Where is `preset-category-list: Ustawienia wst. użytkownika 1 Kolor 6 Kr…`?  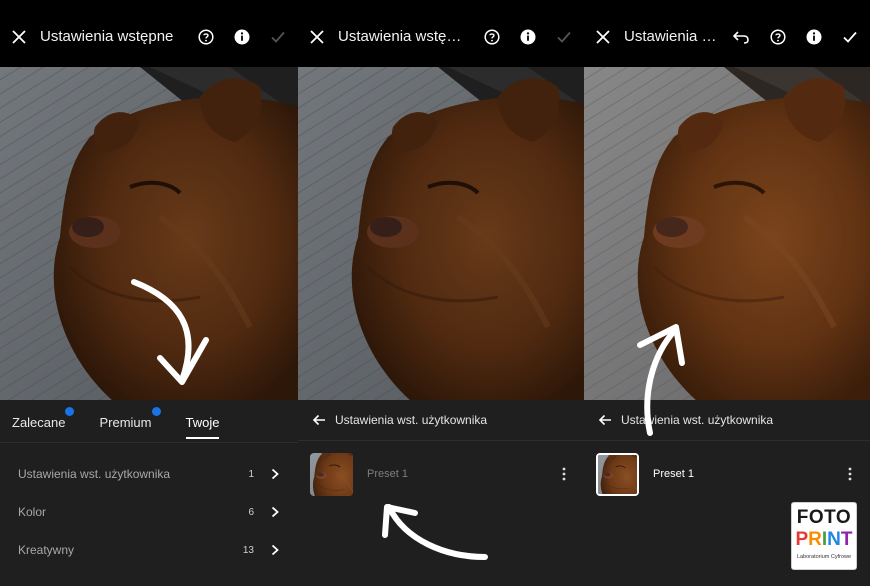 preset-category-list: Ustawienia wst. użytkownika 1 Kolor 6 Kr… is located at coordinates (149, 506).